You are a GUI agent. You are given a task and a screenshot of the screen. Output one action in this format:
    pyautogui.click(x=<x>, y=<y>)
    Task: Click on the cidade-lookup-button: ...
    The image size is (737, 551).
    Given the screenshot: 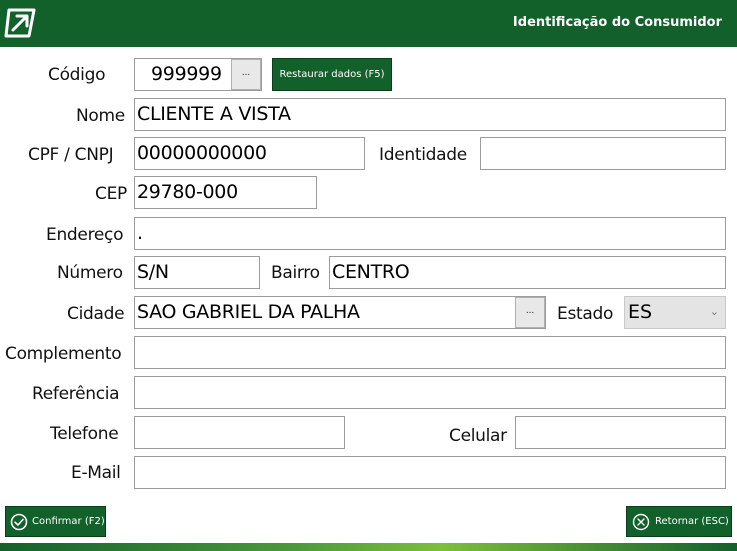 What is the action you would take?
    pyautogui.click(x=530, y=312)
    